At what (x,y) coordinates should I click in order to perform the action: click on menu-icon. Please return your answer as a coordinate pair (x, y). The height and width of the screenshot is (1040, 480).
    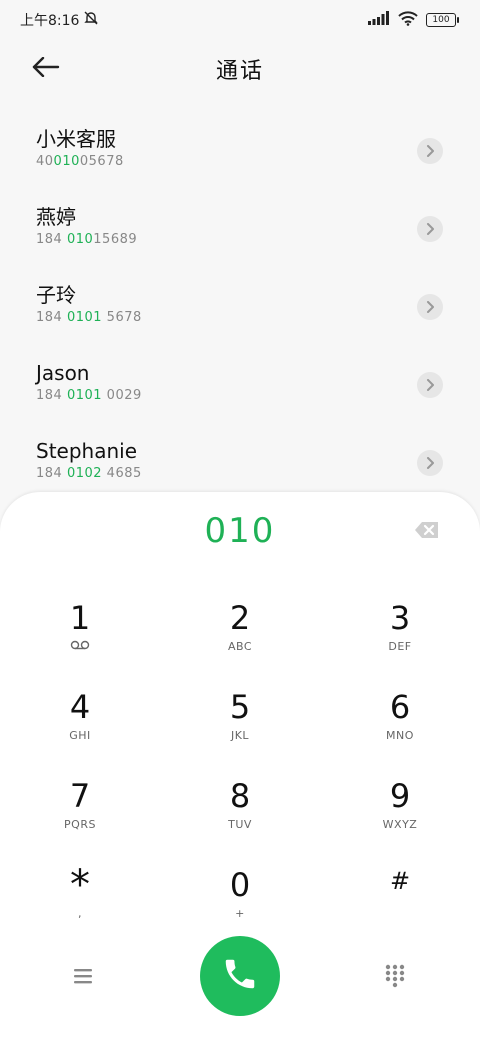
    Looking at the image, I should click on (84, 979).